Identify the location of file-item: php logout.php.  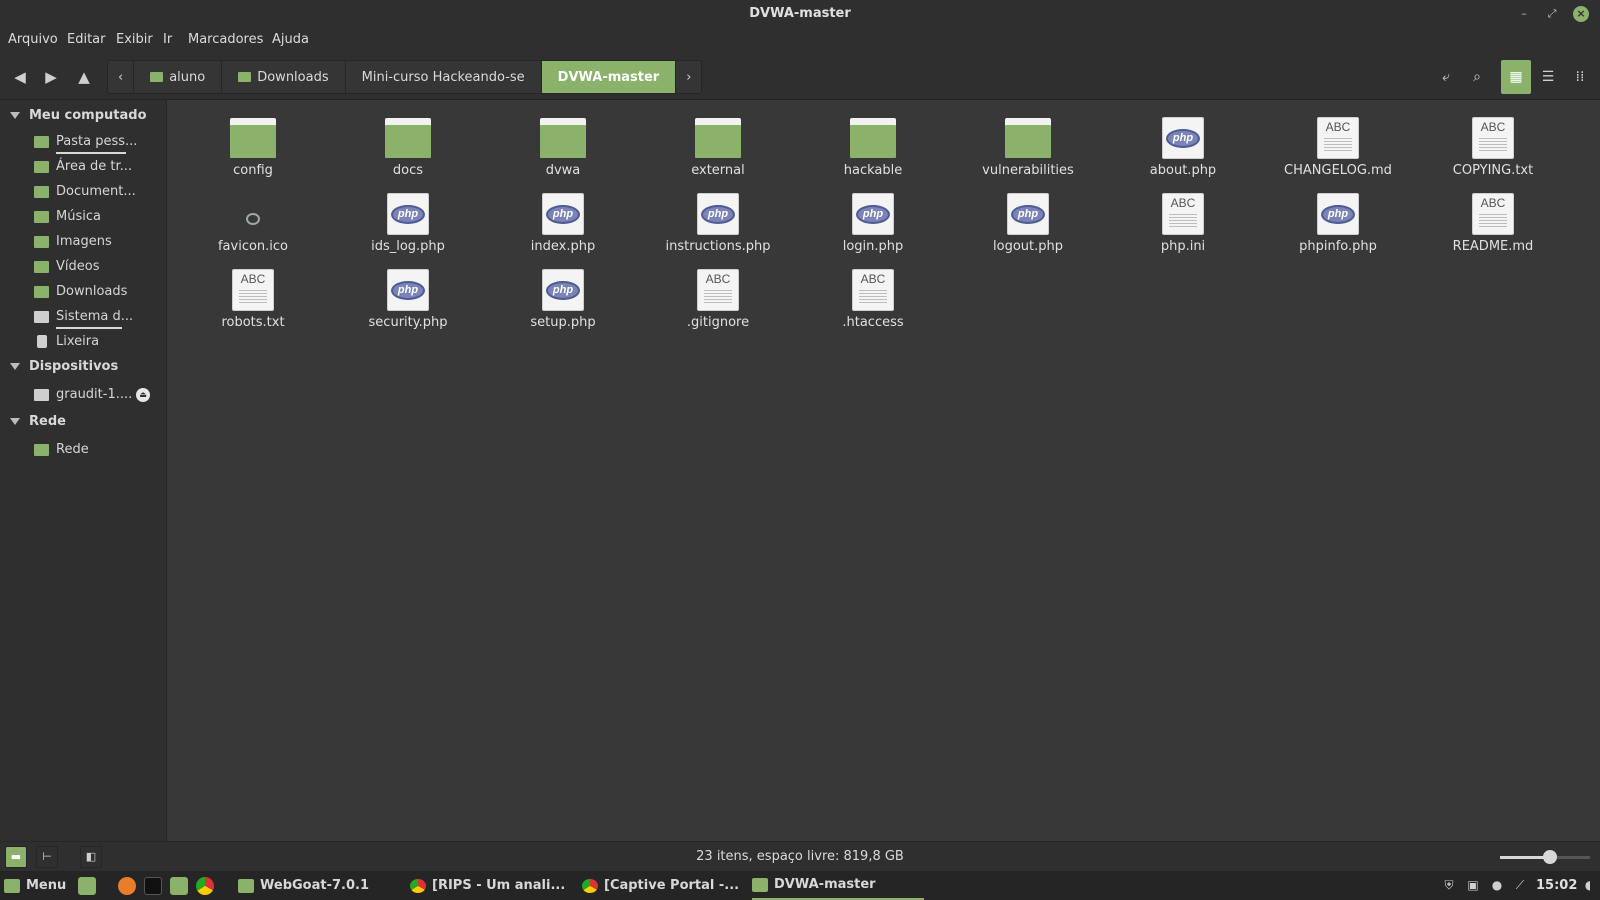
(1028, 220).